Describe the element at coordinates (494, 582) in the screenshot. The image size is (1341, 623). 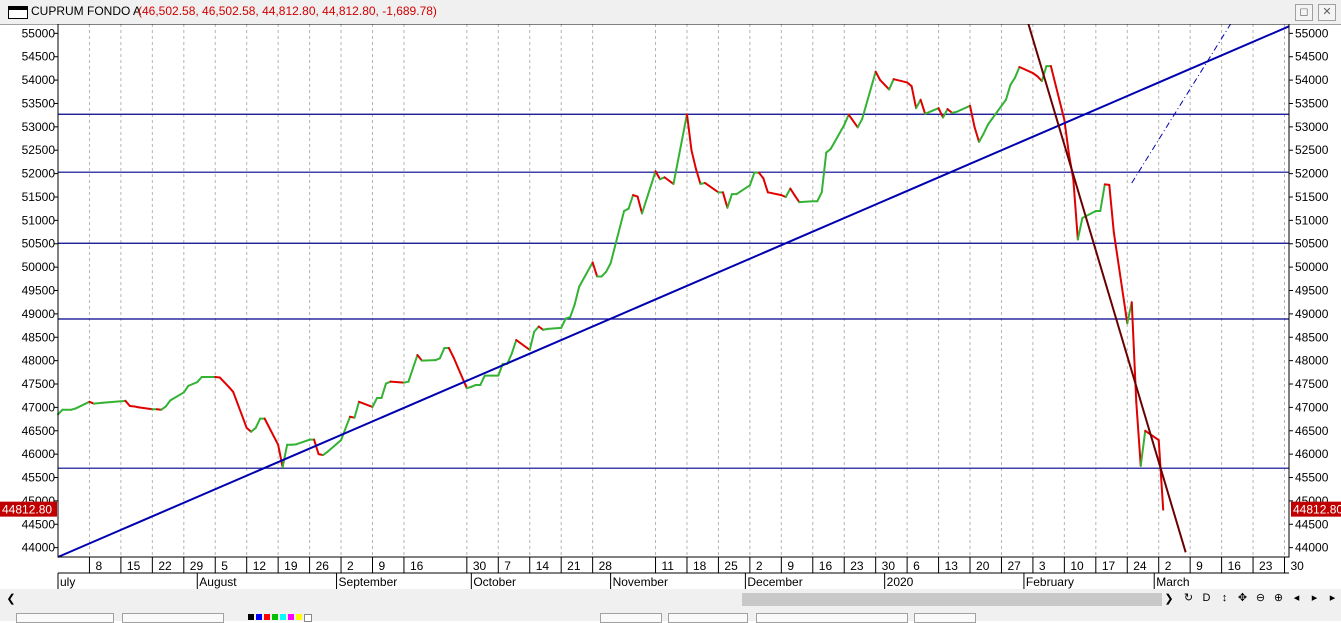
I see `x-month-label: October` at that location.